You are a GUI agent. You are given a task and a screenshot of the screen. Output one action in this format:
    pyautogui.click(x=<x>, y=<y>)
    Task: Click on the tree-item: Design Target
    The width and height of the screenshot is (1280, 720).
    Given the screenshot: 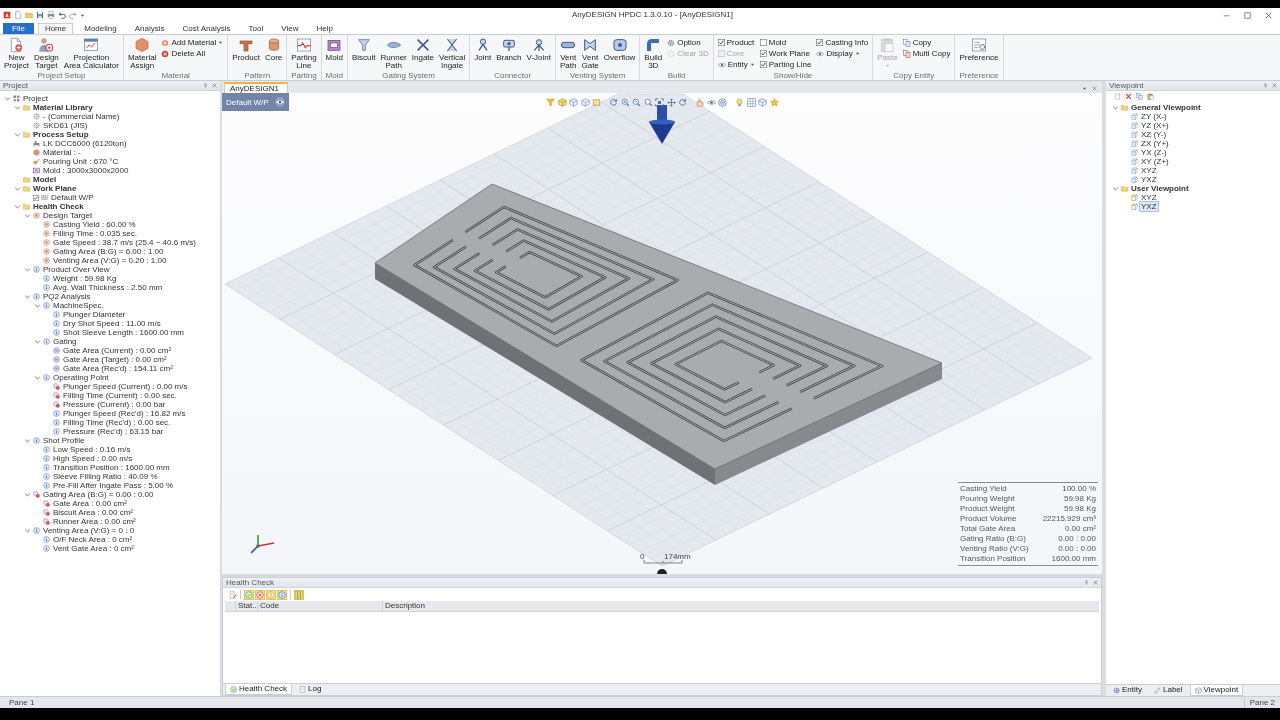 What is the action you would take?
    pyautogui.click(x=68, y=215)
    